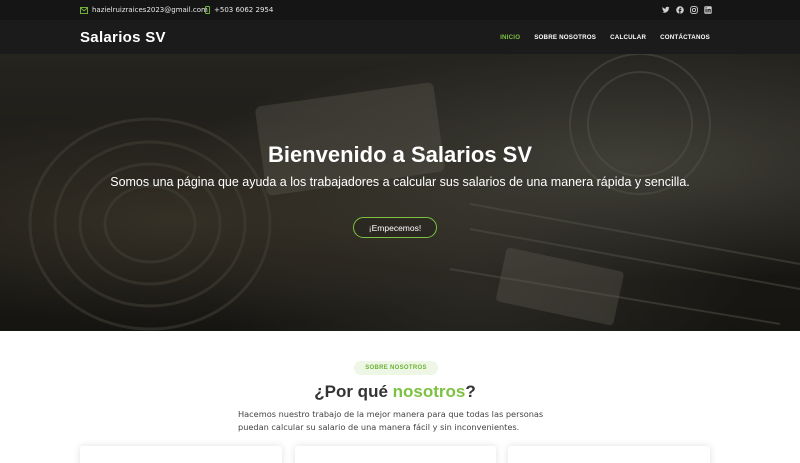 The width and height of the screenshot is (800, 463). Describe the element at coordinates (395, 227) in the screenshot. I see `get-started-button: ¡Empecemos!` at that location.